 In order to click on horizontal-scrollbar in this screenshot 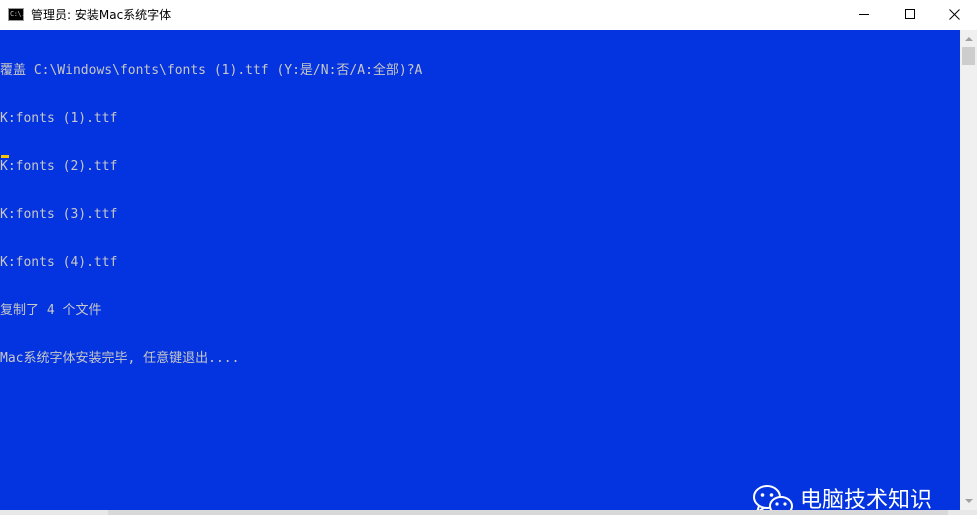, I will do `click(488, 512)`.